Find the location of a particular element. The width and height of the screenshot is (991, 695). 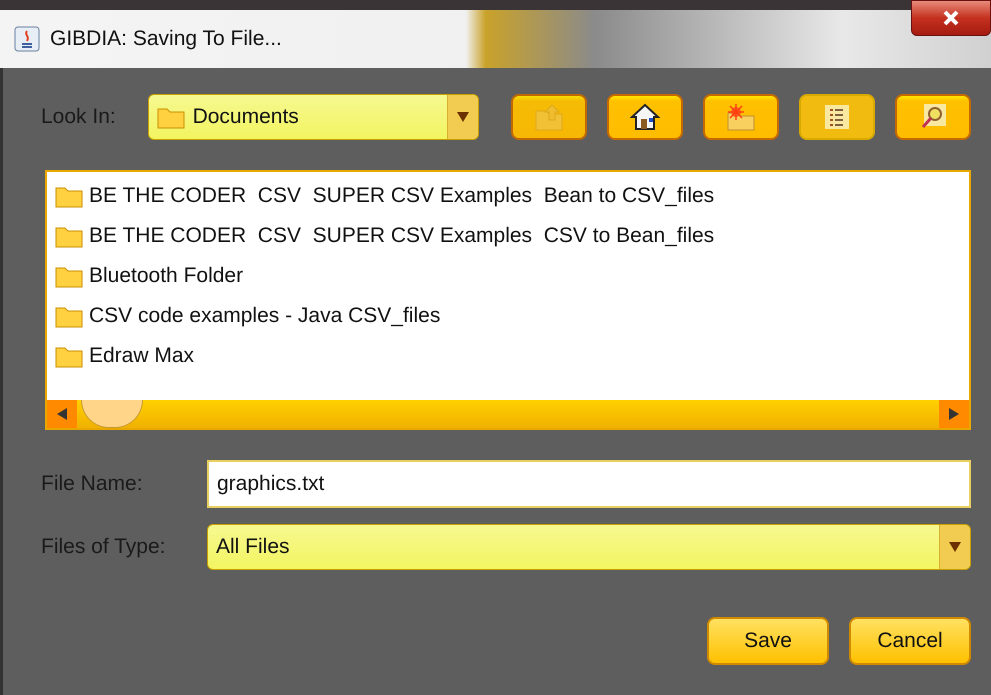

close-icon is located at coordinates (951, 18).